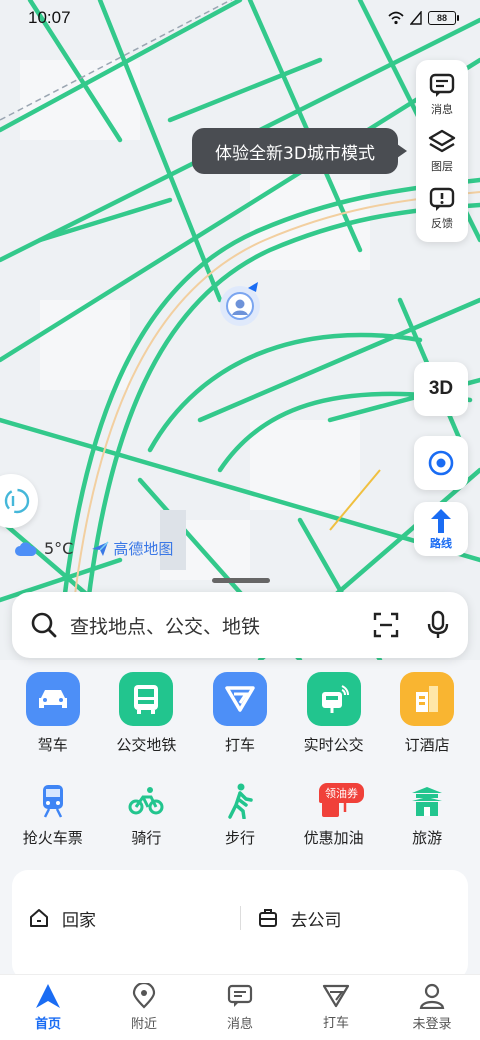 The height and width of the screenshot is (1040, 480). I want to click on quick-row-secondary: 抢火车票 骑行 步行 优惠加油 旅游, so click(240, 814).